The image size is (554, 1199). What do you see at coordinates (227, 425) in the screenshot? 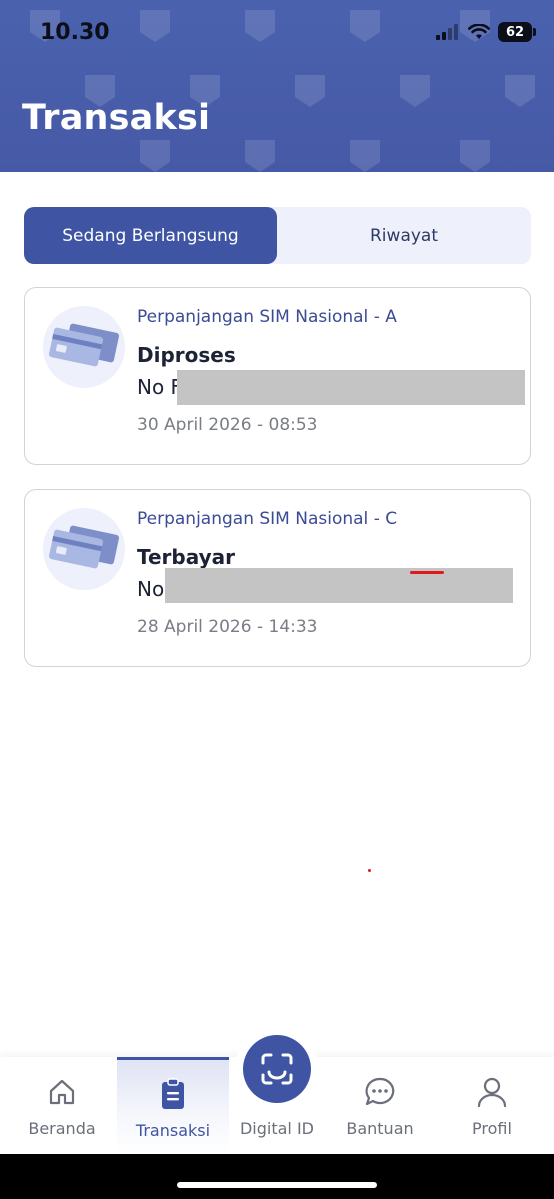
I see `card-date: 30 April 2026 - 08:53` at bounding box center [227, 425].